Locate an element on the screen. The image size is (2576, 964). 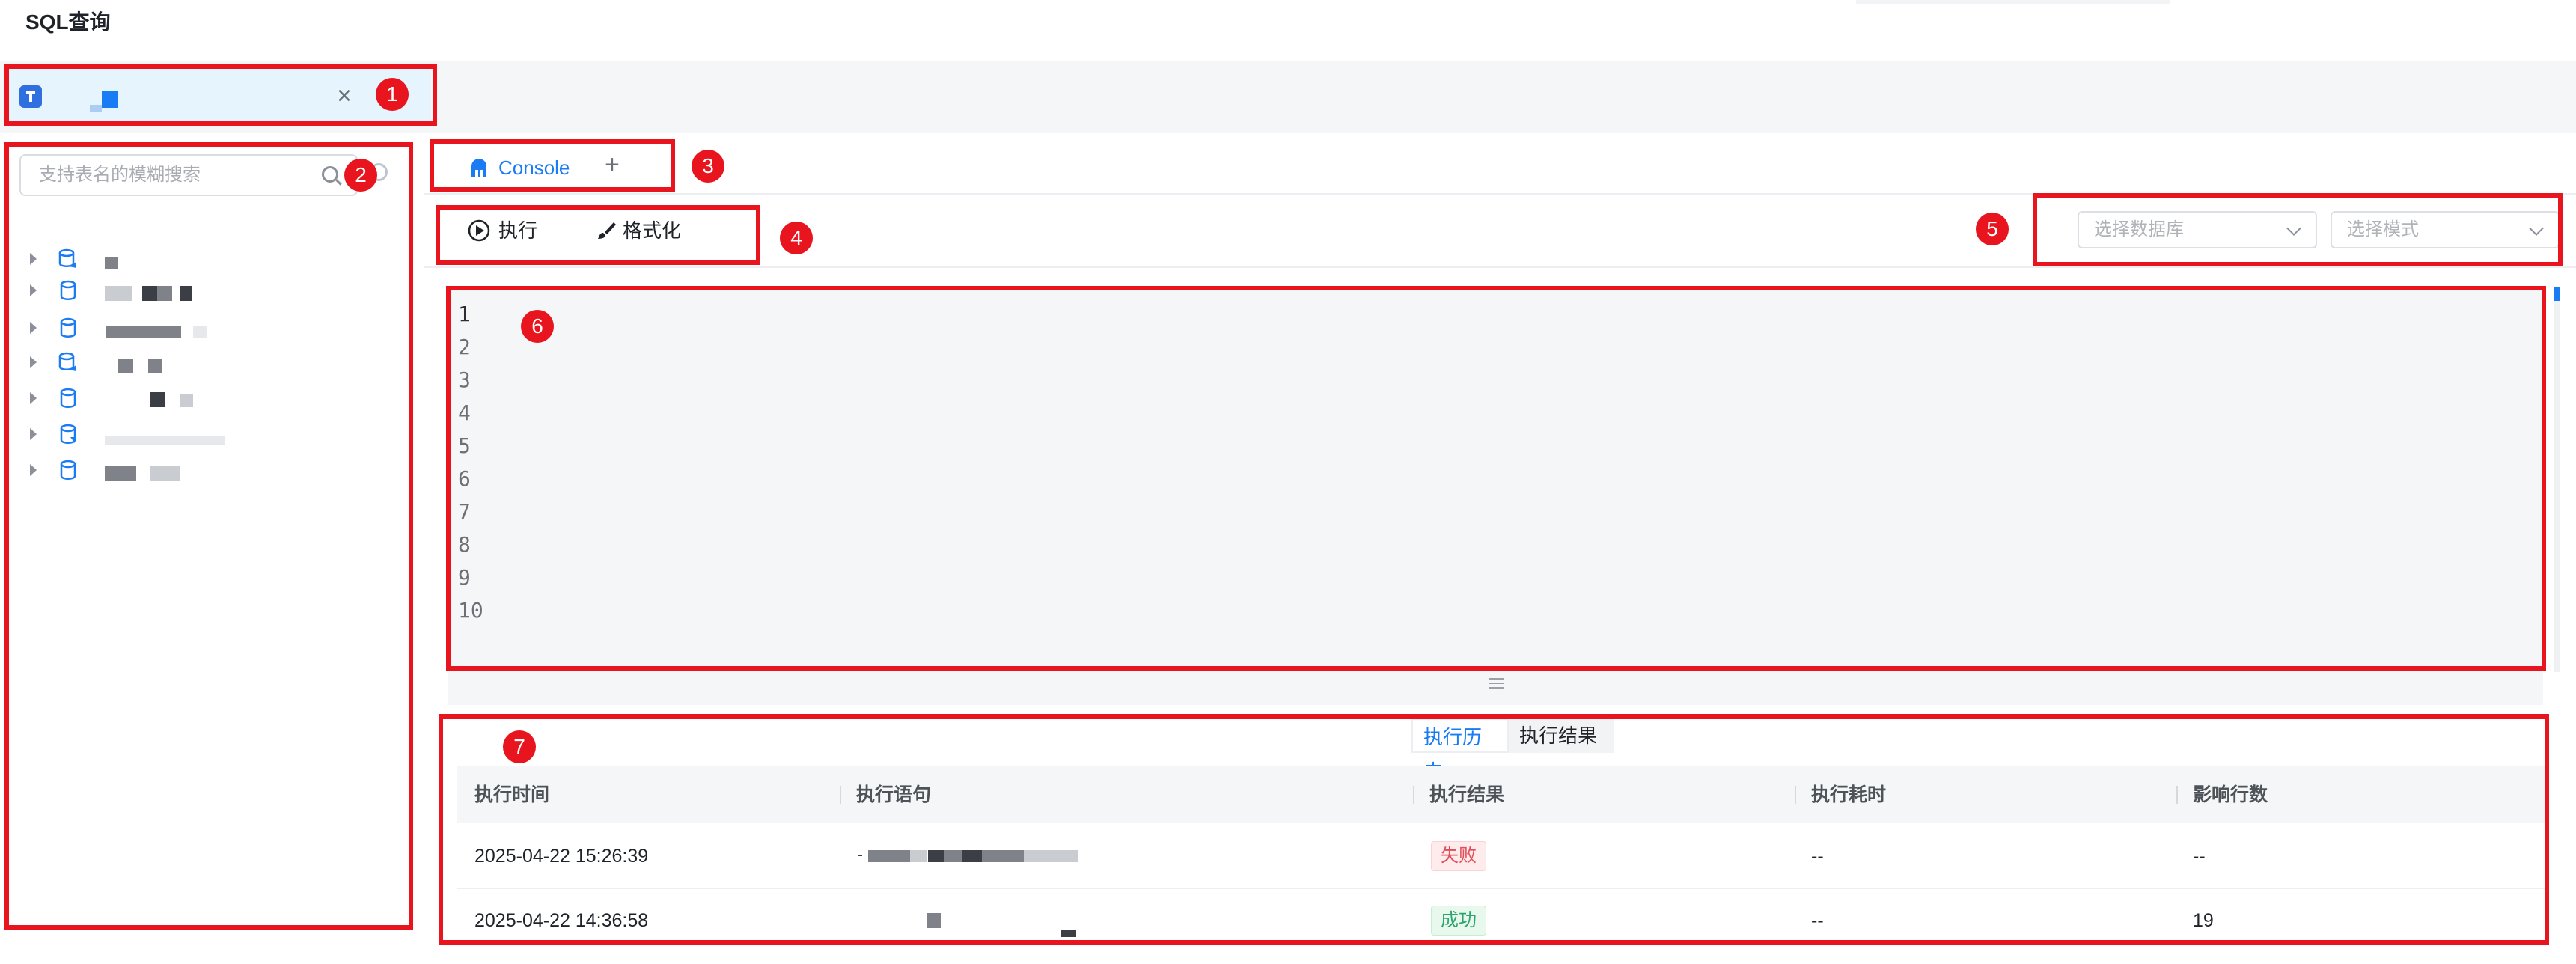
line-number: 4 is located at coordinates (464, 412).